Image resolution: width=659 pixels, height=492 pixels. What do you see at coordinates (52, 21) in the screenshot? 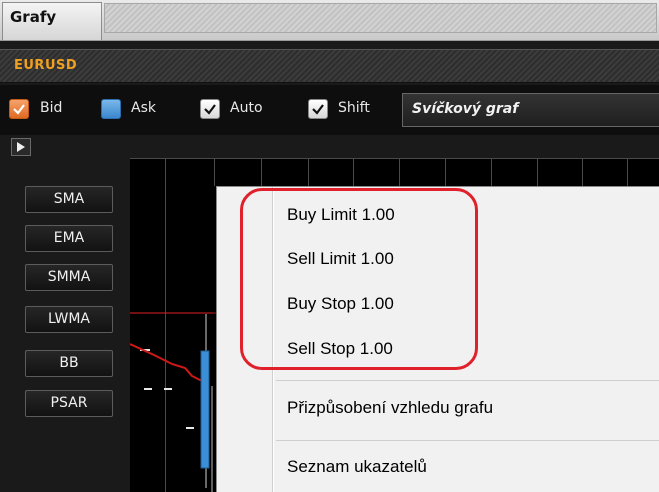
I see `tab-grafy: Grafy` at bounding box center [52, 21].